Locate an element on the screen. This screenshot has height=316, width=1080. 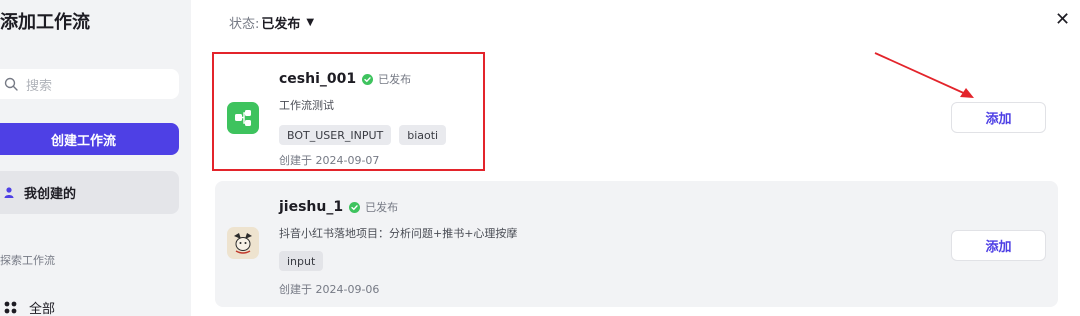
sidebar-item-label: 我创建的 is located at coordinates (50, 194).